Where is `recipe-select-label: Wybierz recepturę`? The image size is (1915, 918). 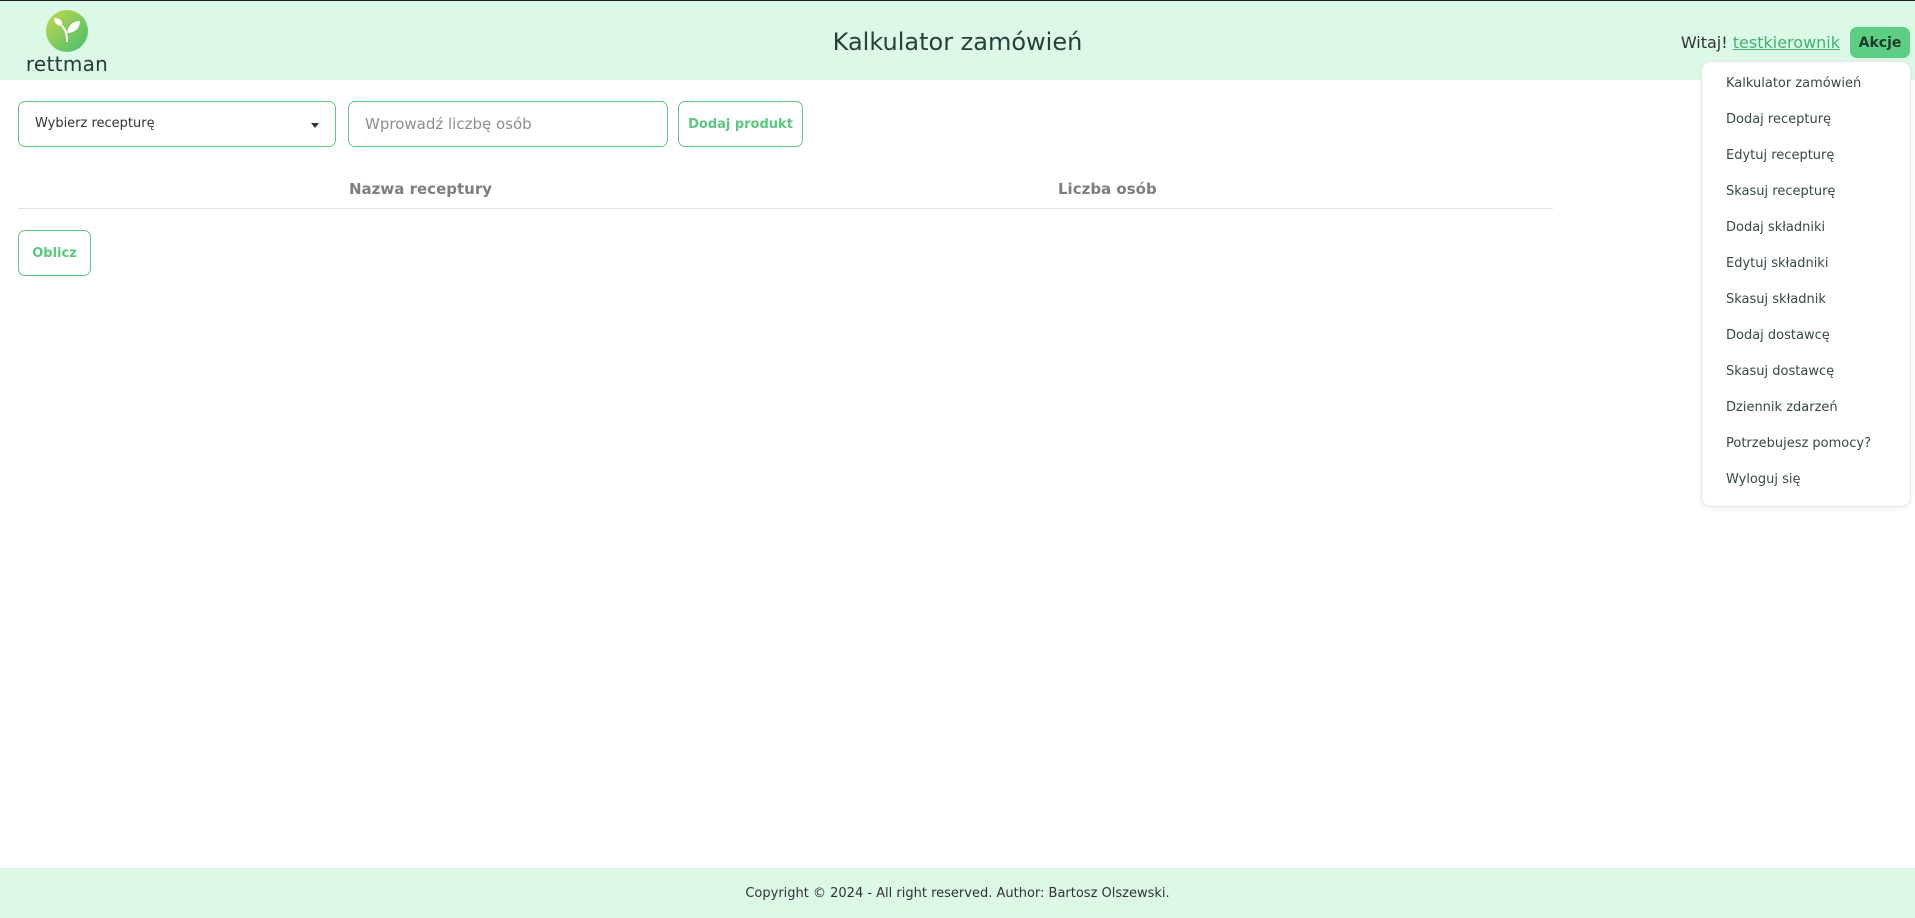 recipe-select-label: Wybierz recepturę is located at coordinates (95, 123).